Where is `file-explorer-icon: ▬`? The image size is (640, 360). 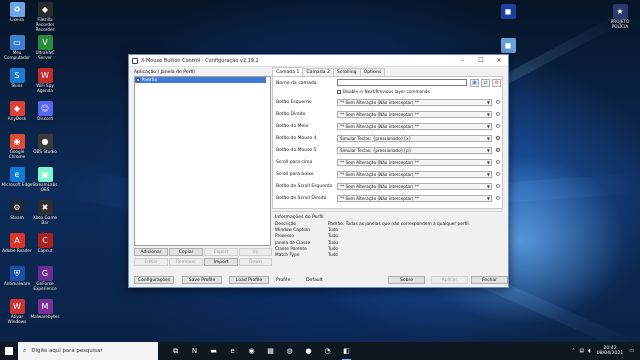 file-explorer-icon: ▬ is located at coordinates (213, 351).